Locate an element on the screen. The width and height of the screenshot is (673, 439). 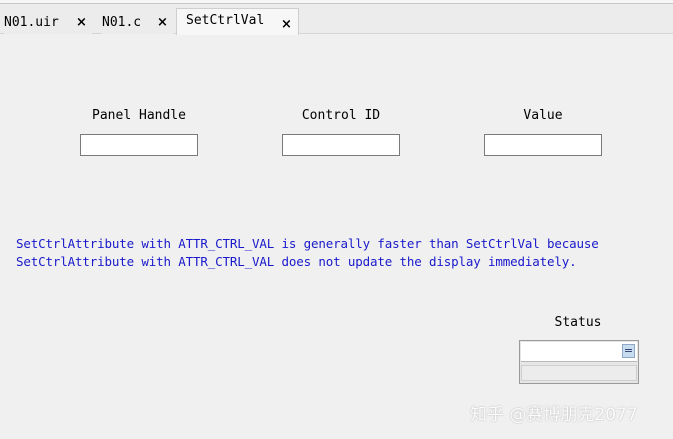
control-id-label: Control ID is located at coordinates (341, 115).